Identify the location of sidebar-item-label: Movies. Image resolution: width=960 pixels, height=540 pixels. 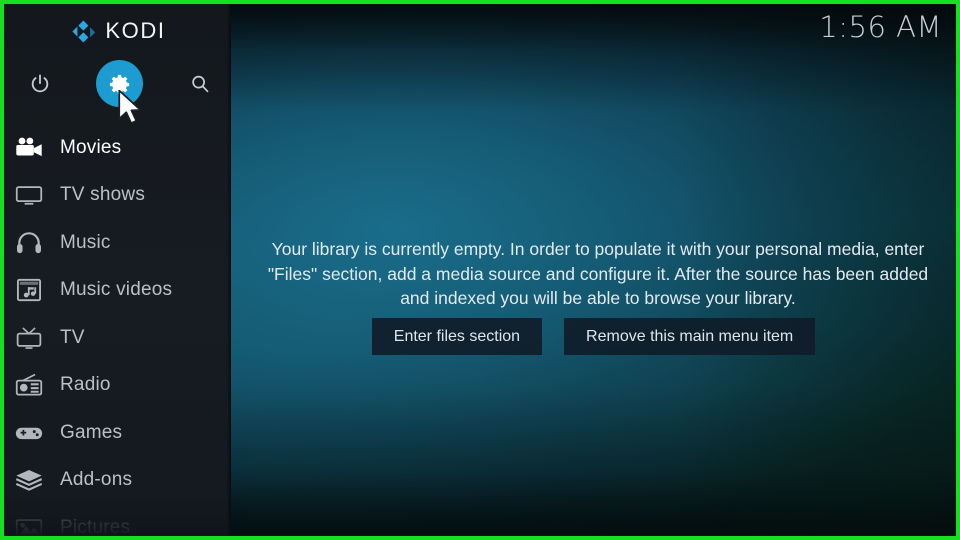
(91, 147).